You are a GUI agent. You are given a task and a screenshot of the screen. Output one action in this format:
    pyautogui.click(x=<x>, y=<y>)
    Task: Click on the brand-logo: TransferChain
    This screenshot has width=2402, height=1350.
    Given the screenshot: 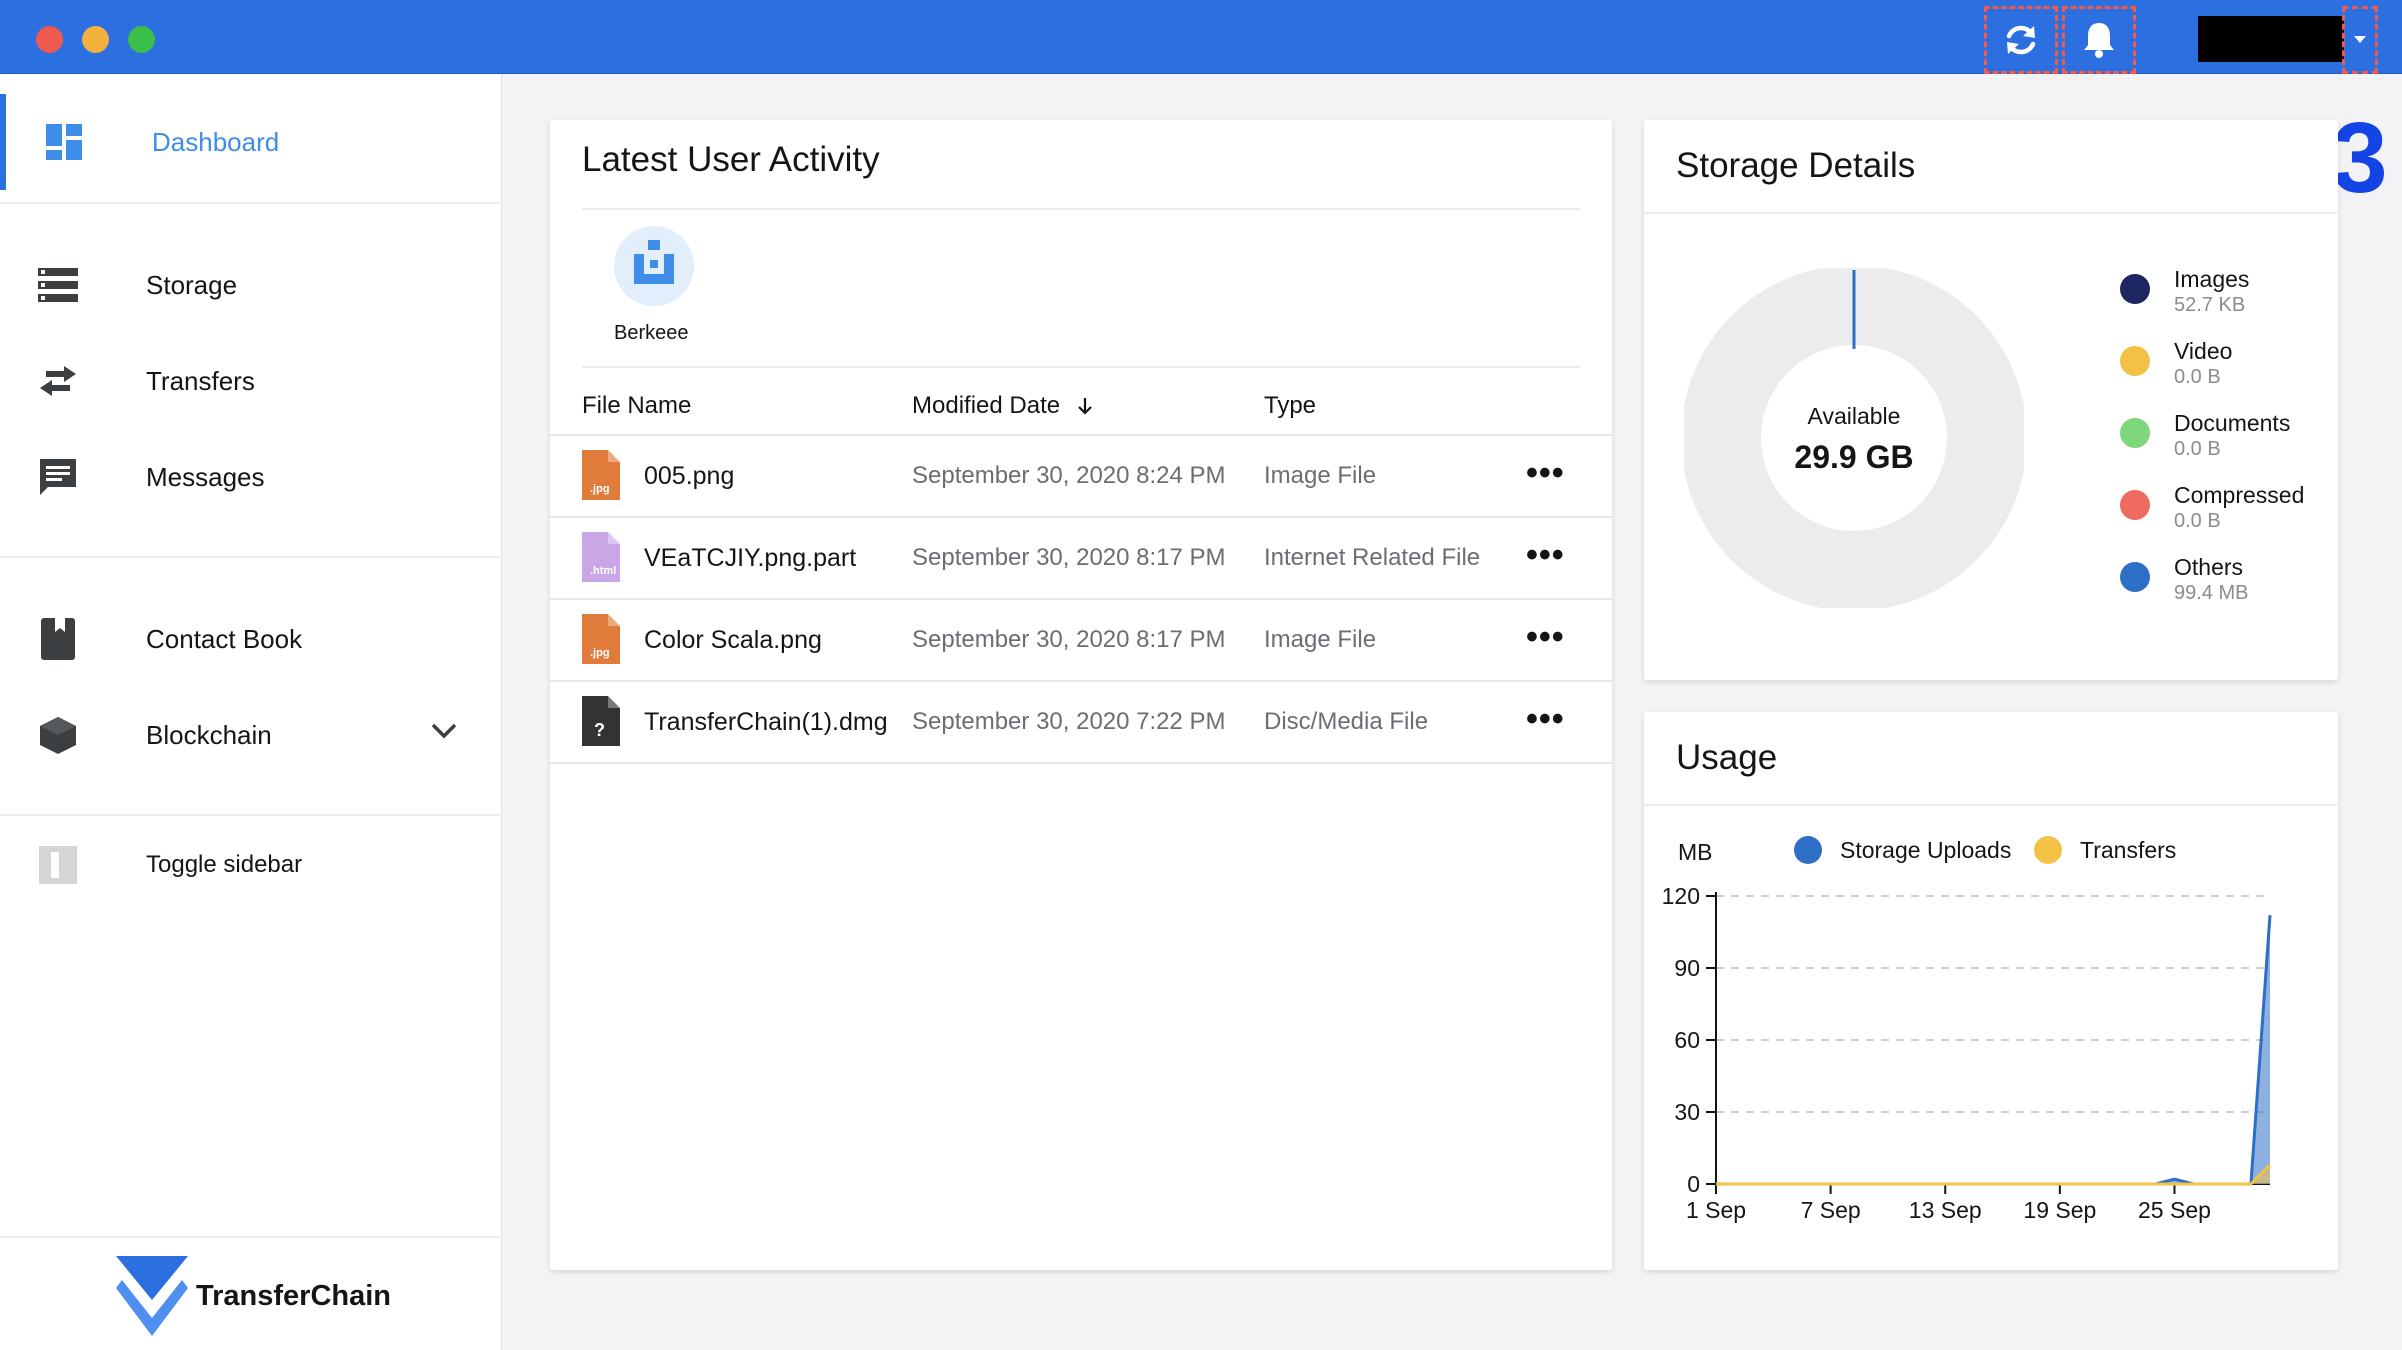 What is the action you would take?
    pyautogui.click(x=252, y=1296)
    